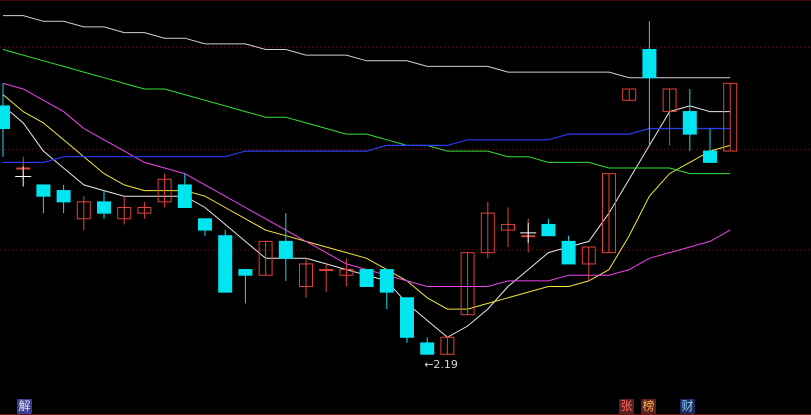 This screenshot has height=415, width=811. Describe the element at coordinates (441, 364) in the screenshot. I see `low-price-annotation: ←2.19` at that location.